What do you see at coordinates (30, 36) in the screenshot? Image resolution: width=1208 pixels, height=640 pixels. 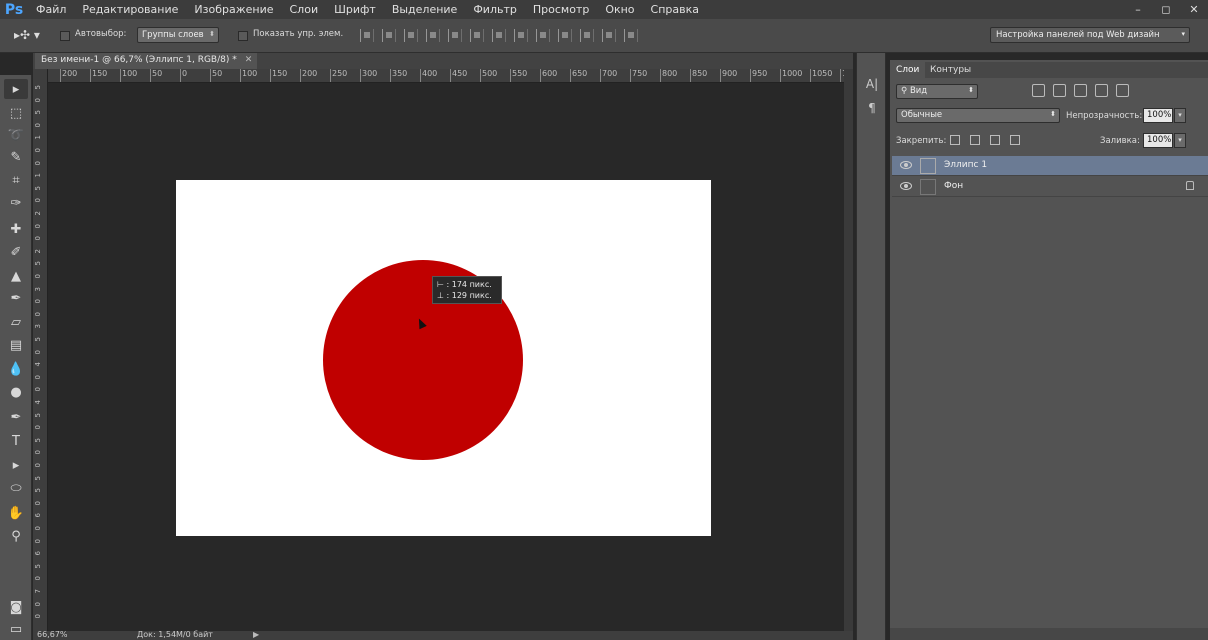 I see `move-tool-preset-icon: ▸✣ ▾` at bounding box center [30, 36].